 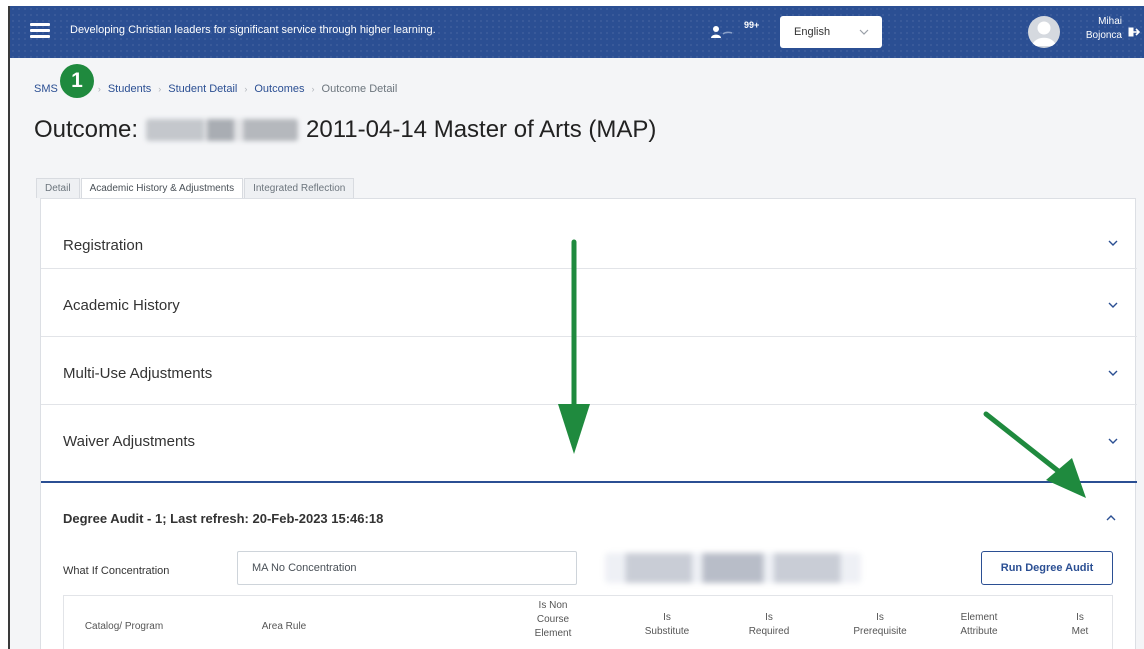 What do you see at coordinates (1111, 518) in the screenshot?
I see `chevron-up-icon` at bounding box center [1111, 518].